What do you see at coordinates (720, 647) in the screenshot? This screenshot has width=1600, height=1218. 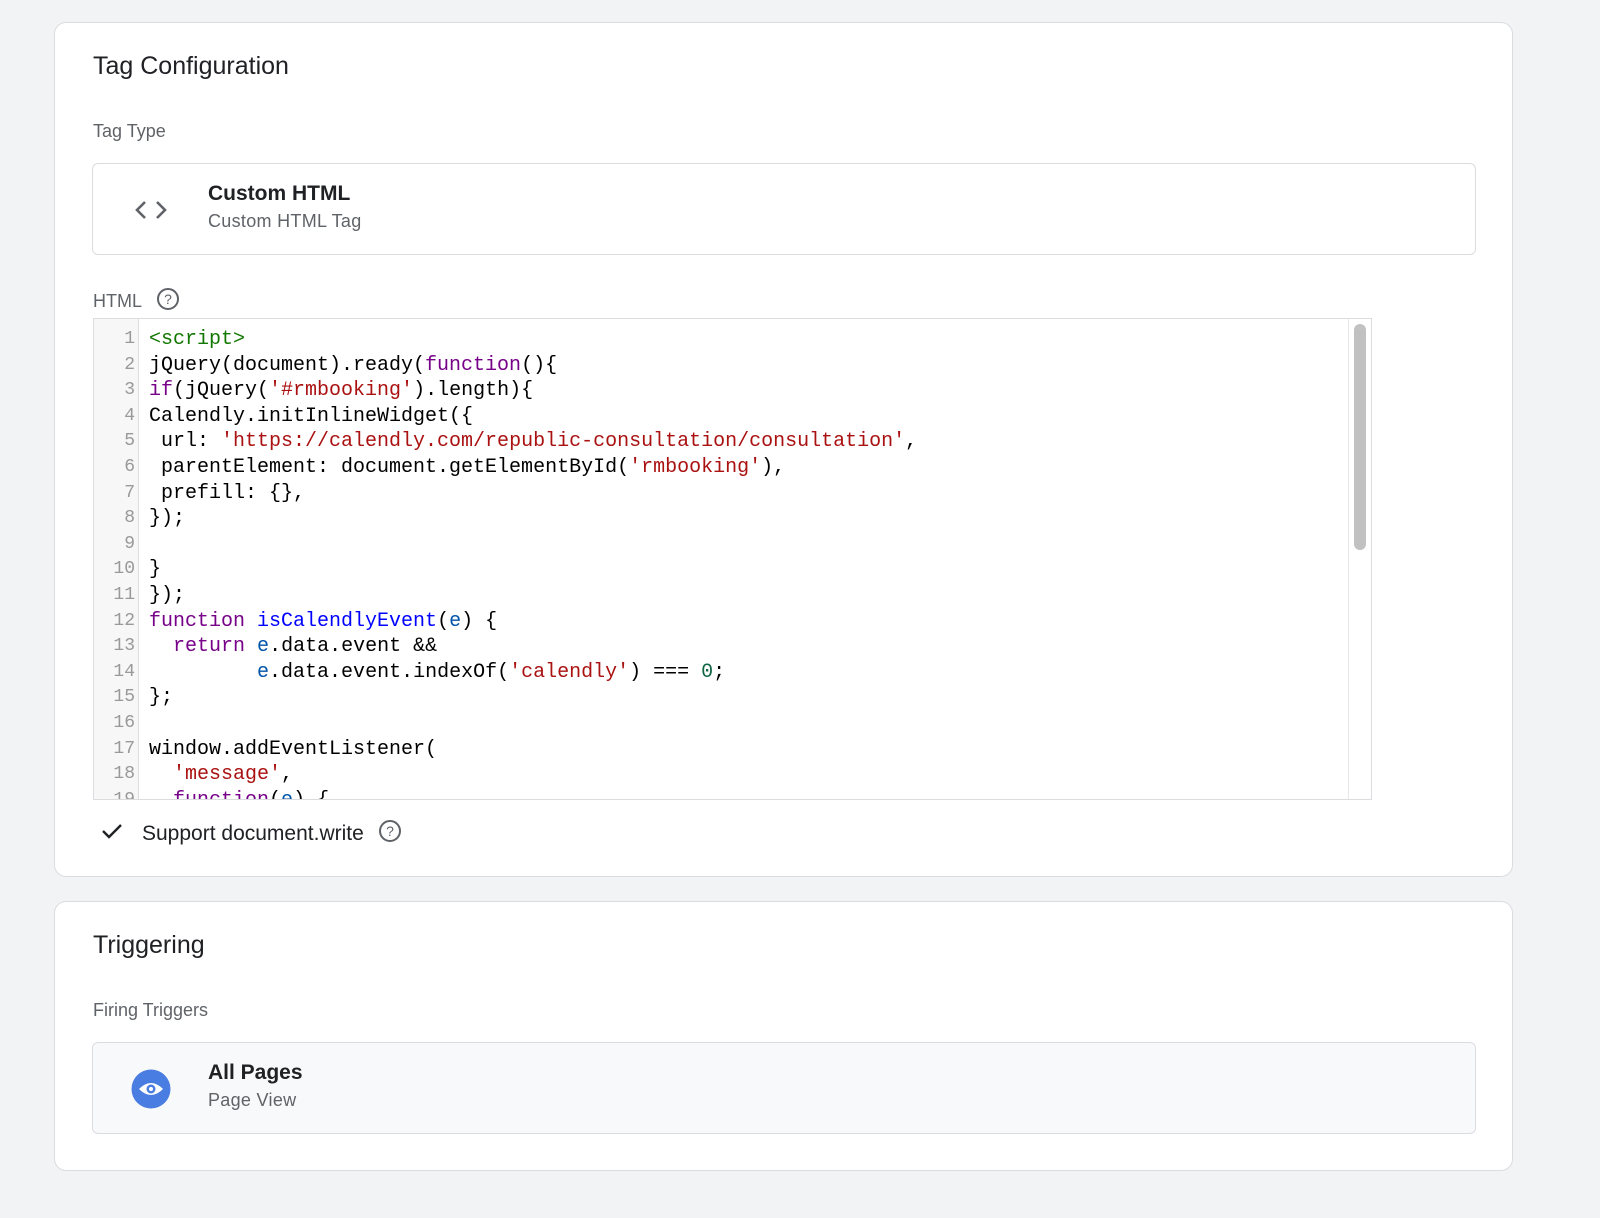 I see `code-line: 13 return e.data.event &&` at bounding box center [720, 647].